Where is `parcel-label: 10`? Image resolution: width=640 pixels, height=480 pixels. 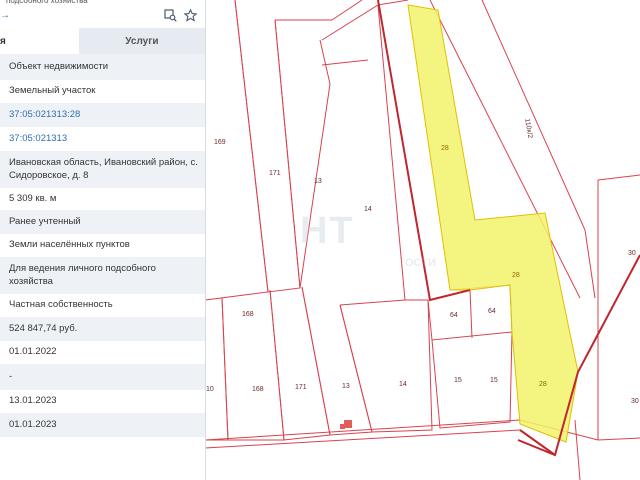 parcel-label: 10 is located at coordinates (210, 389).